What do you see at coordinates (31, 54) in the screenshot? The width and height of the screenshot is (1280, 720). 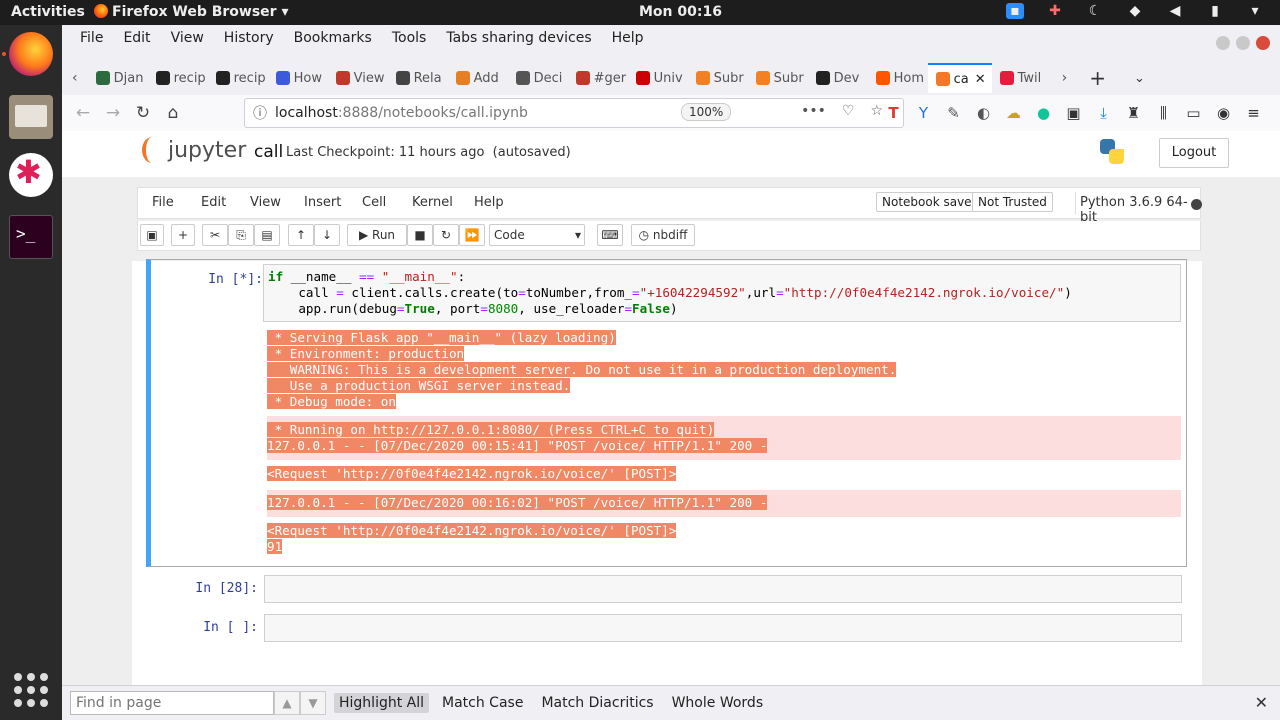 I see `firefox-dock-icon` at bounding box center [31, 54].